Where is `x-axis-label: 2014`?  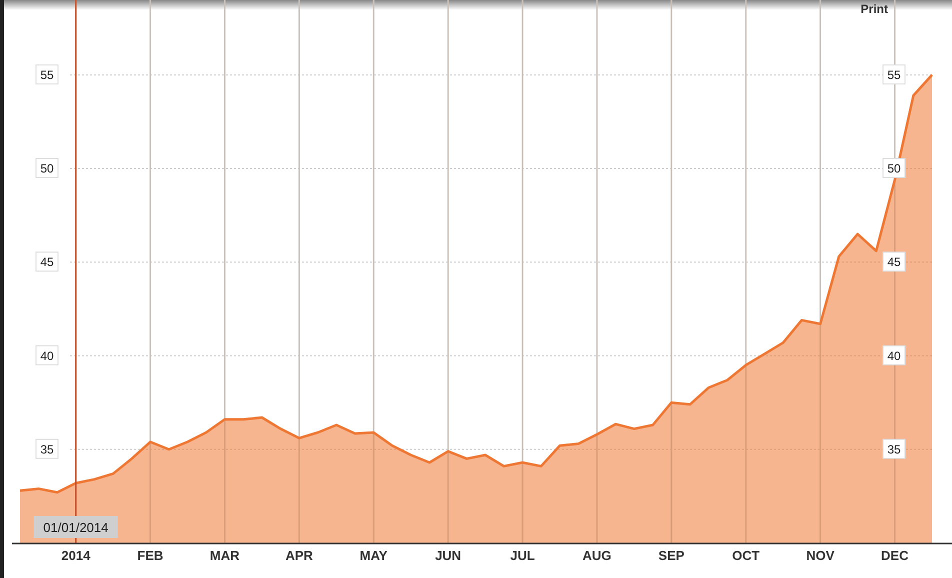 x-axis-label: 2014 is located at coordinates (75, 555).